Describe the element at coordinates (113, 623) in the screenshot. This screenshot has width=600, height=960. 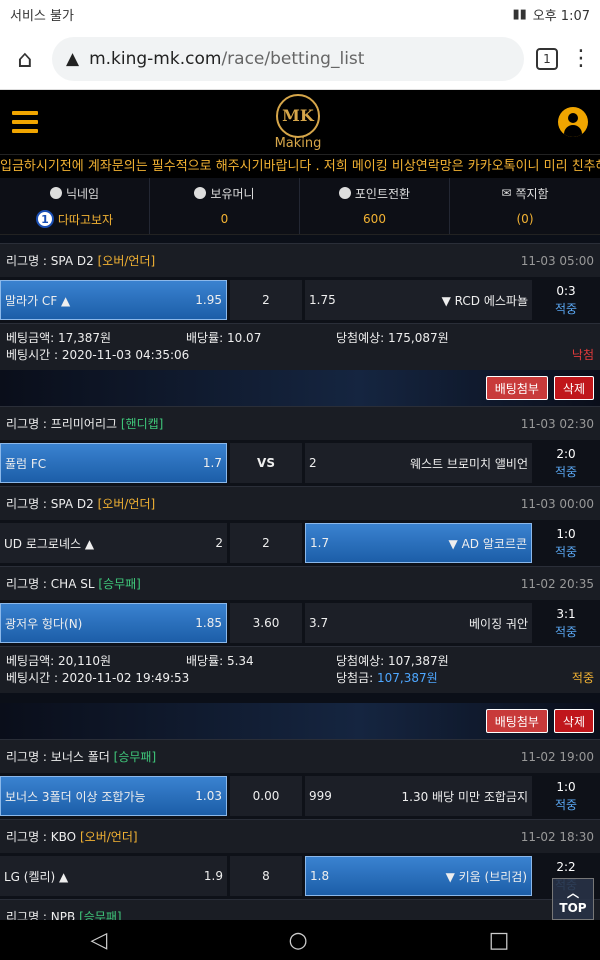
I see `home-pick: 광저우 헝다(N) 1.85` at that location.